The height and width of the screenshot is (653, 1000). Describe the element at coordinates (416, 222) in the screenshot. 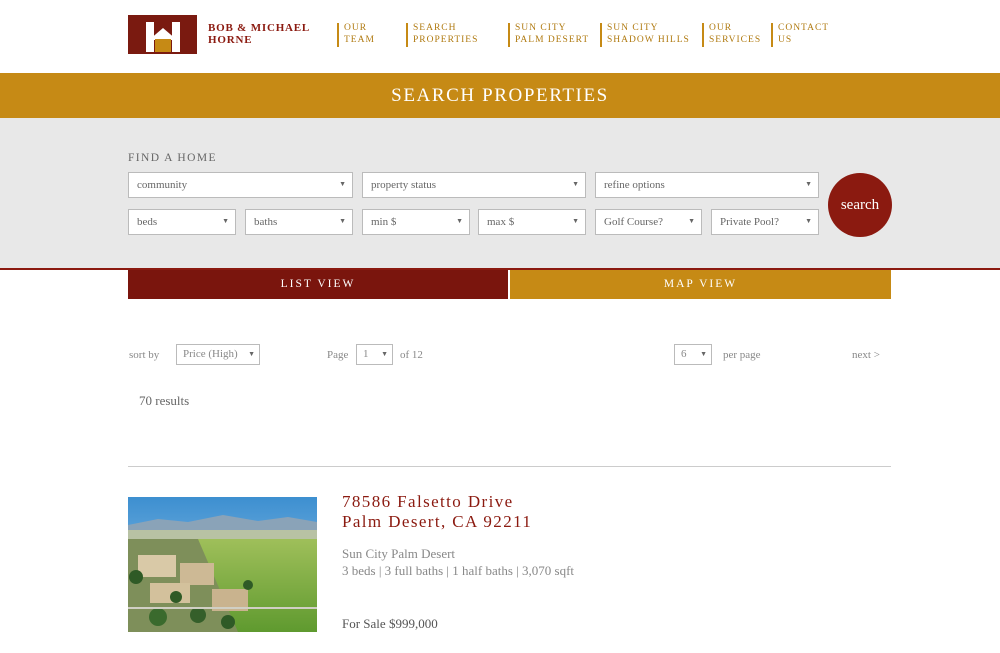

I see `min-price-select: min $ ▼` at that location.